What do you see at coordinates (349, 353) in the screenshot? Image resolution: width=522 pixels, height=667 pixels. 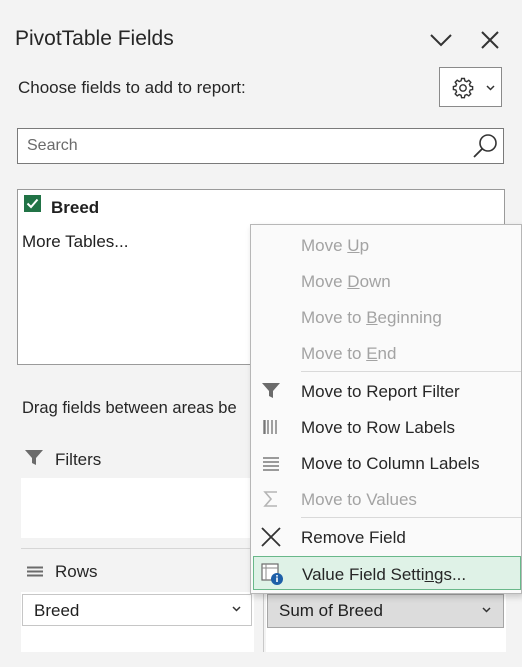 I see `menu-item-label: Move to End` at bounding box center [349, 353].